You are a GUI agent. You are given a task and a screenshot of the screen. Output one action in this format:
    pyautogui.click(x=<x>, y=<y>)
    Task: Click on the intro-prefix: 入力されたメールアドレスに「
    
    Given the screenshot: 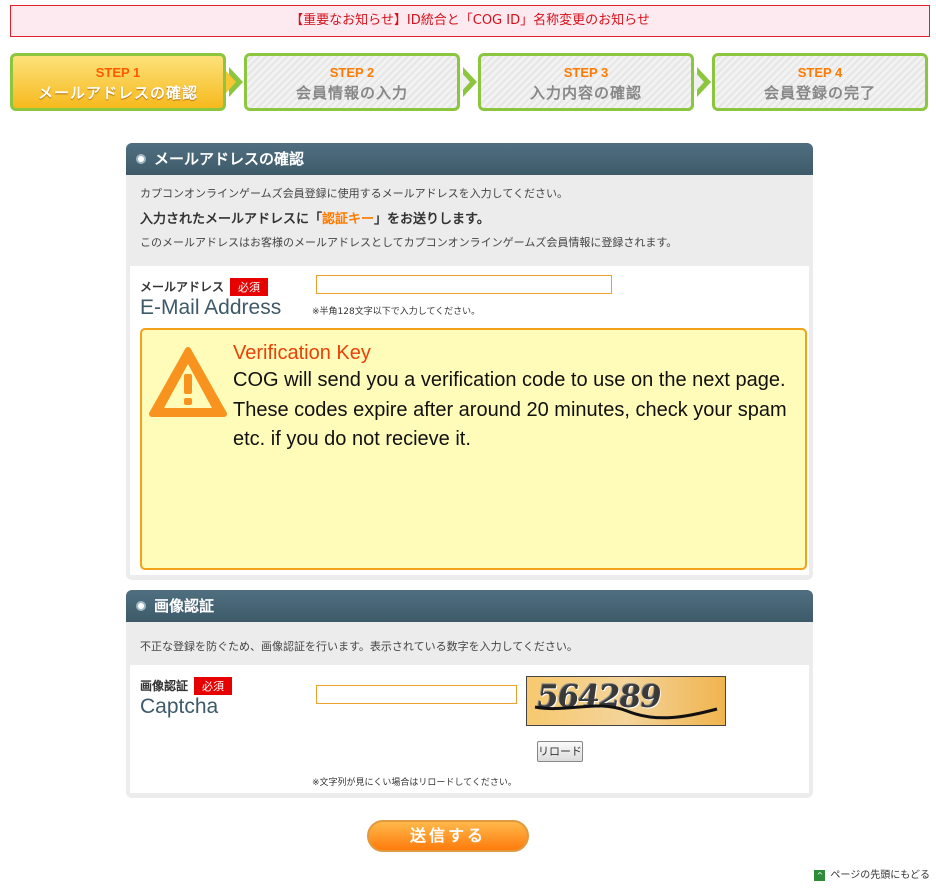 What is the action you would take?
    pyautogui.click(x=231, y=219)
    